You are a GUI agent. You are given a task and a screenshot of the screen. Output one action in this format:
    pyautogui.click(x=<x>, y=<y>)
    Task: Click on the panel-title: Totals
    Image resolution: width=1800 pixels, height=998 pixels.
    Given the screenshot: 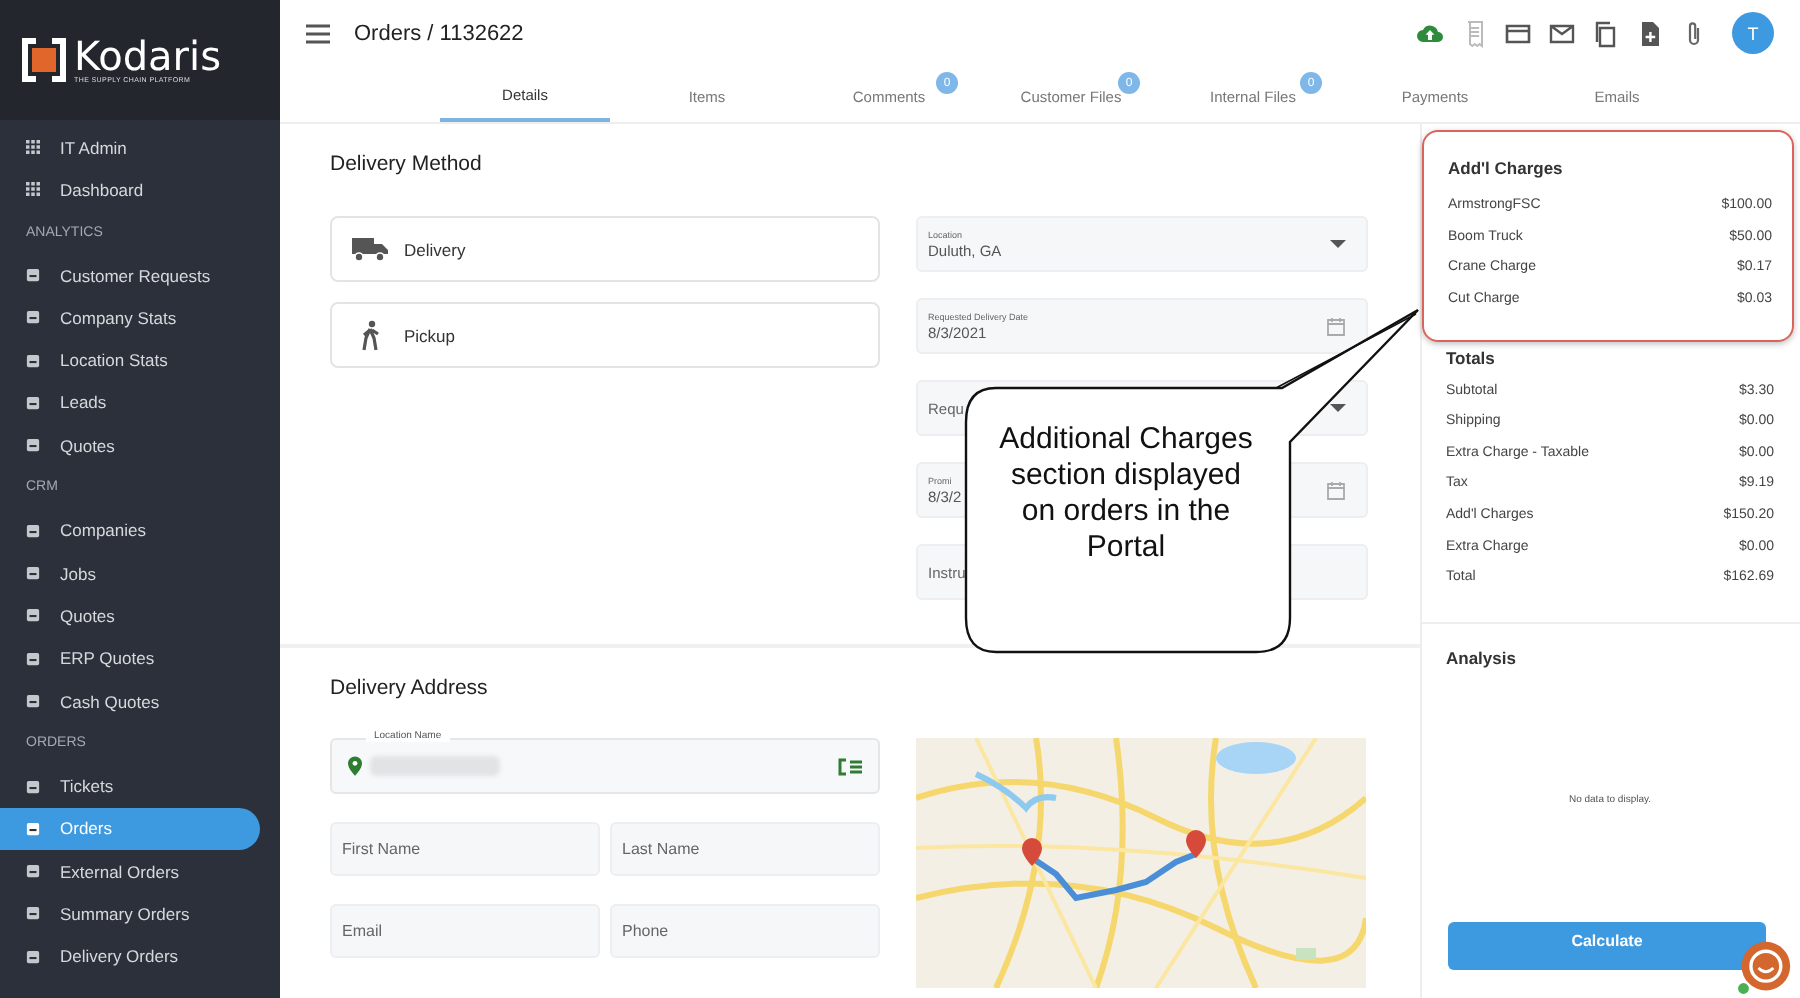 What is the action you would take?
    pyautogui.click(x=1471, y=358)
    